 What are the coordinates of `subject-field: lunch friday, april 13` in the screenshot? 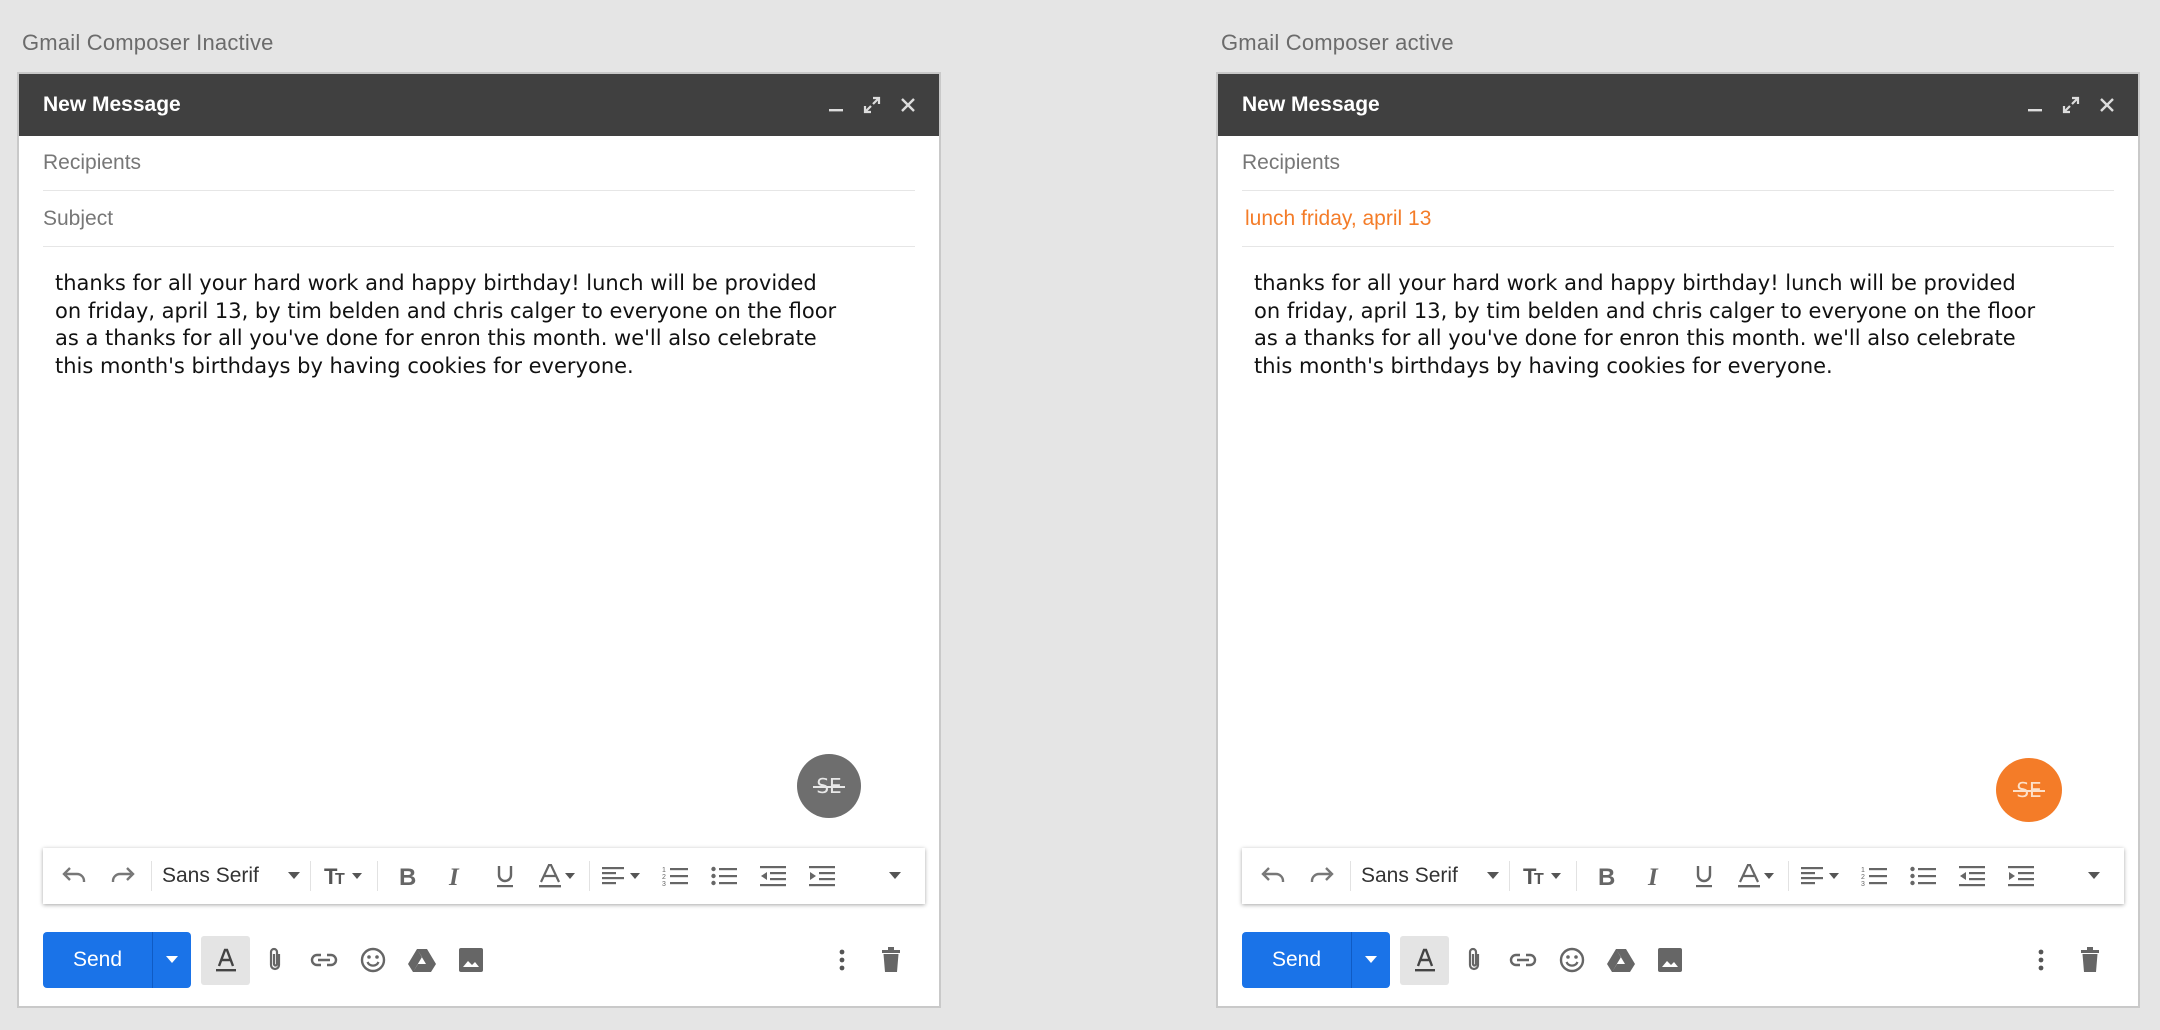 It's located at (1678, 219).